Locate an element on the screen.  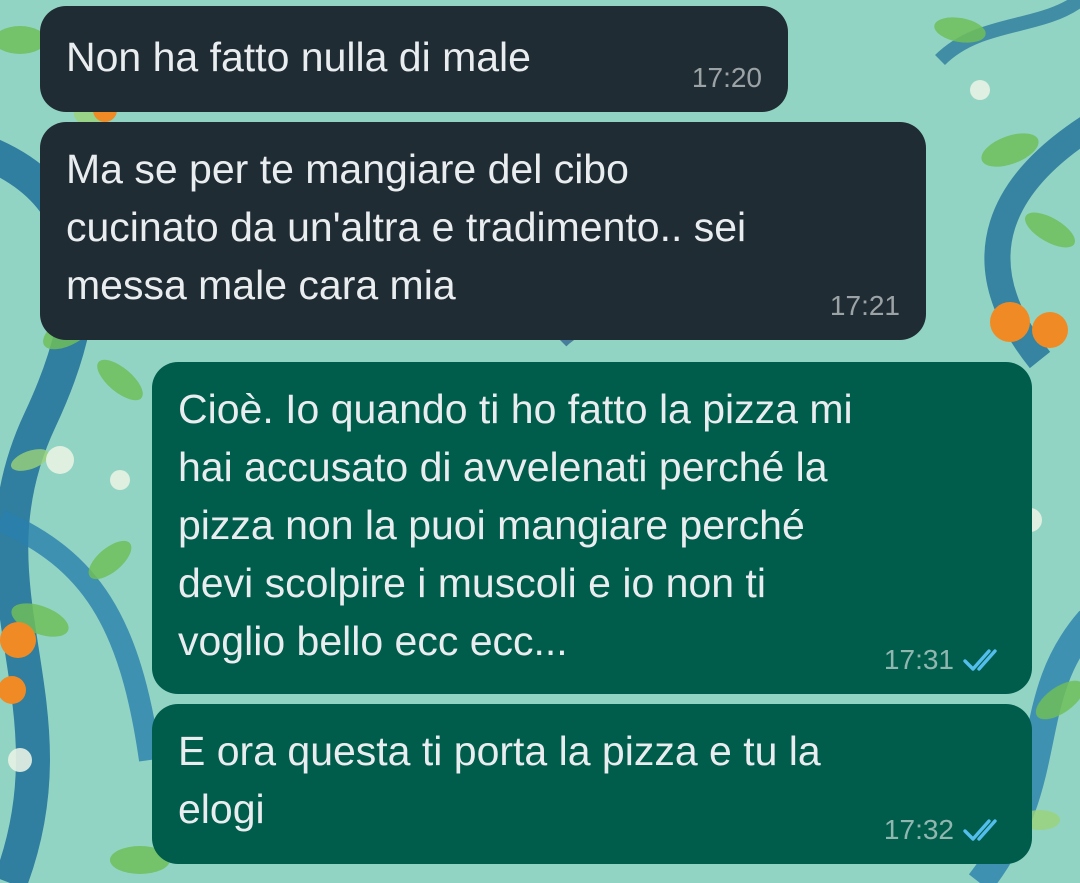
message-meta: 17:31 is located at coordinates (945, 660).